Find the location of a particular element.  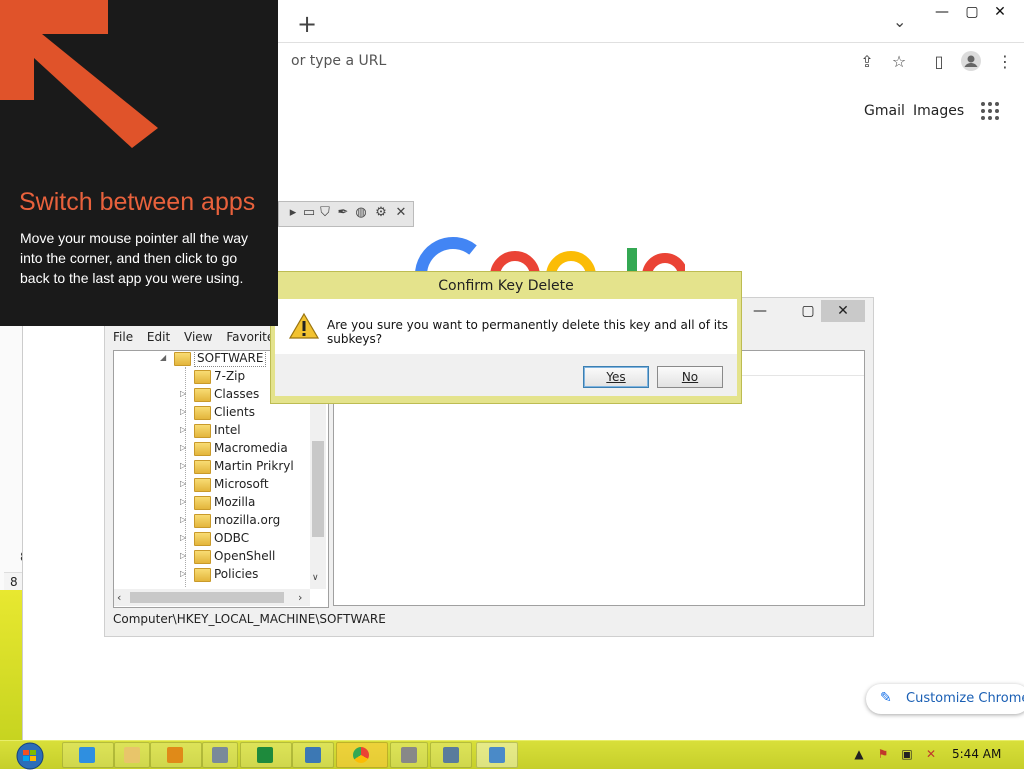

no-button: No is located at coordinates (690, 377).